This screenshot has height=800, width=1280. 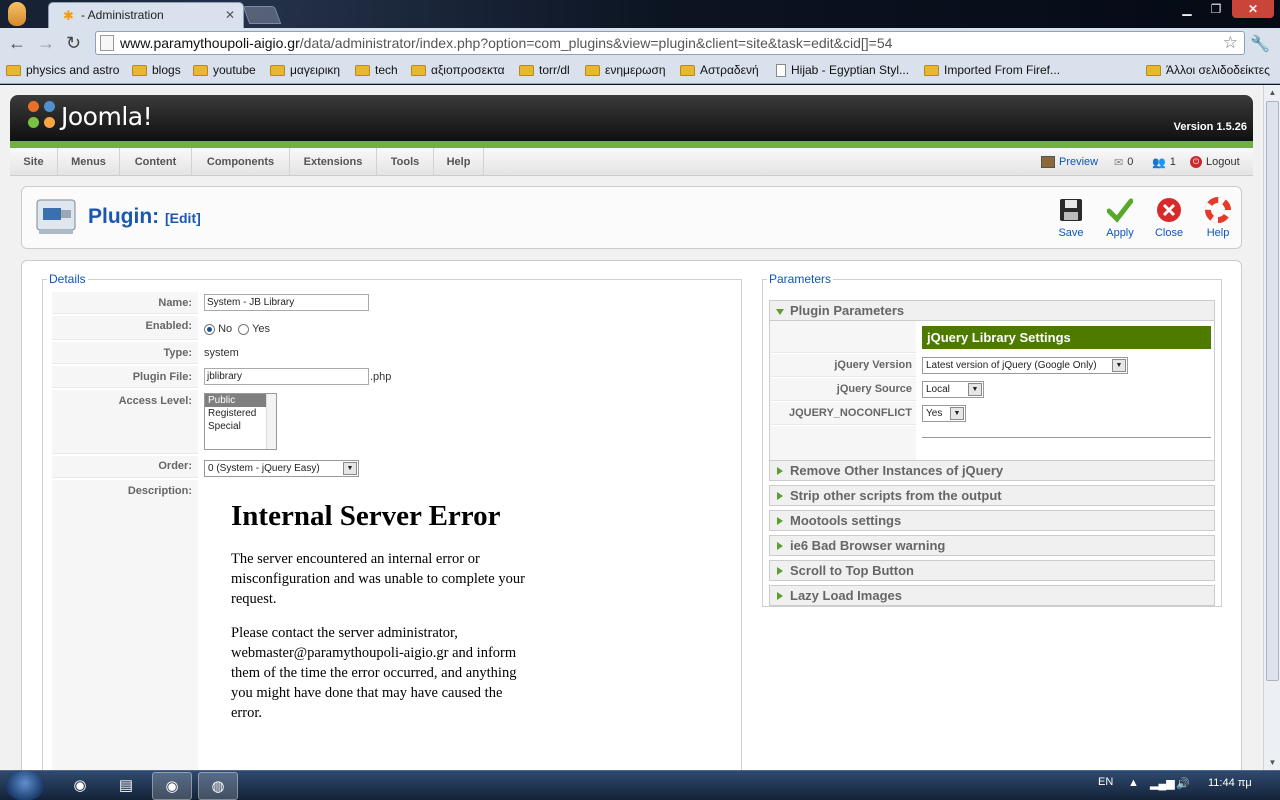 I want to click on menu-menus: Menus, so click(x=89, y=162).